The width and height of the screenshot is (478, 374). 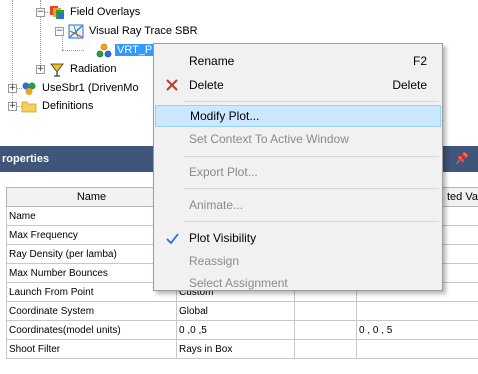 What do you see at coordinates (91, 349) in the screenshot?
I see `property-name: Shoot Filter` at bounding box center [91, 349].